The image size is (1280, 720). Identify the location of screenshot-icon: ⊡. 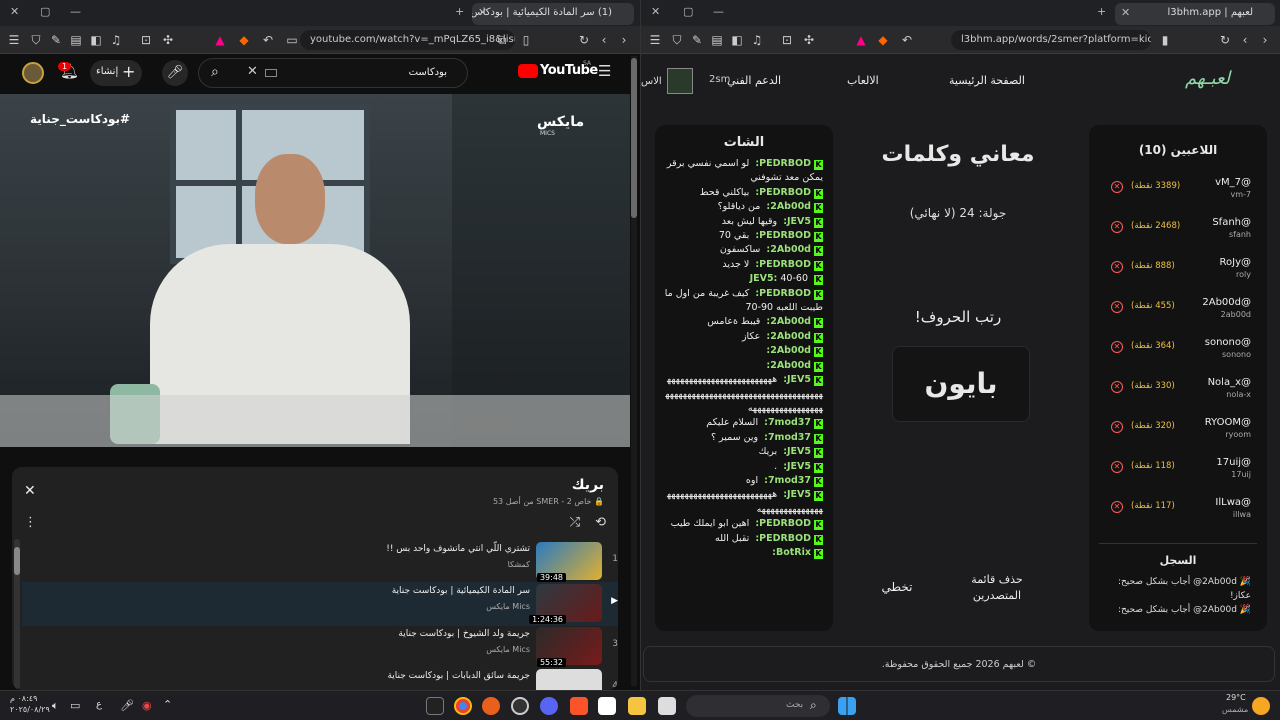
(146, 40).